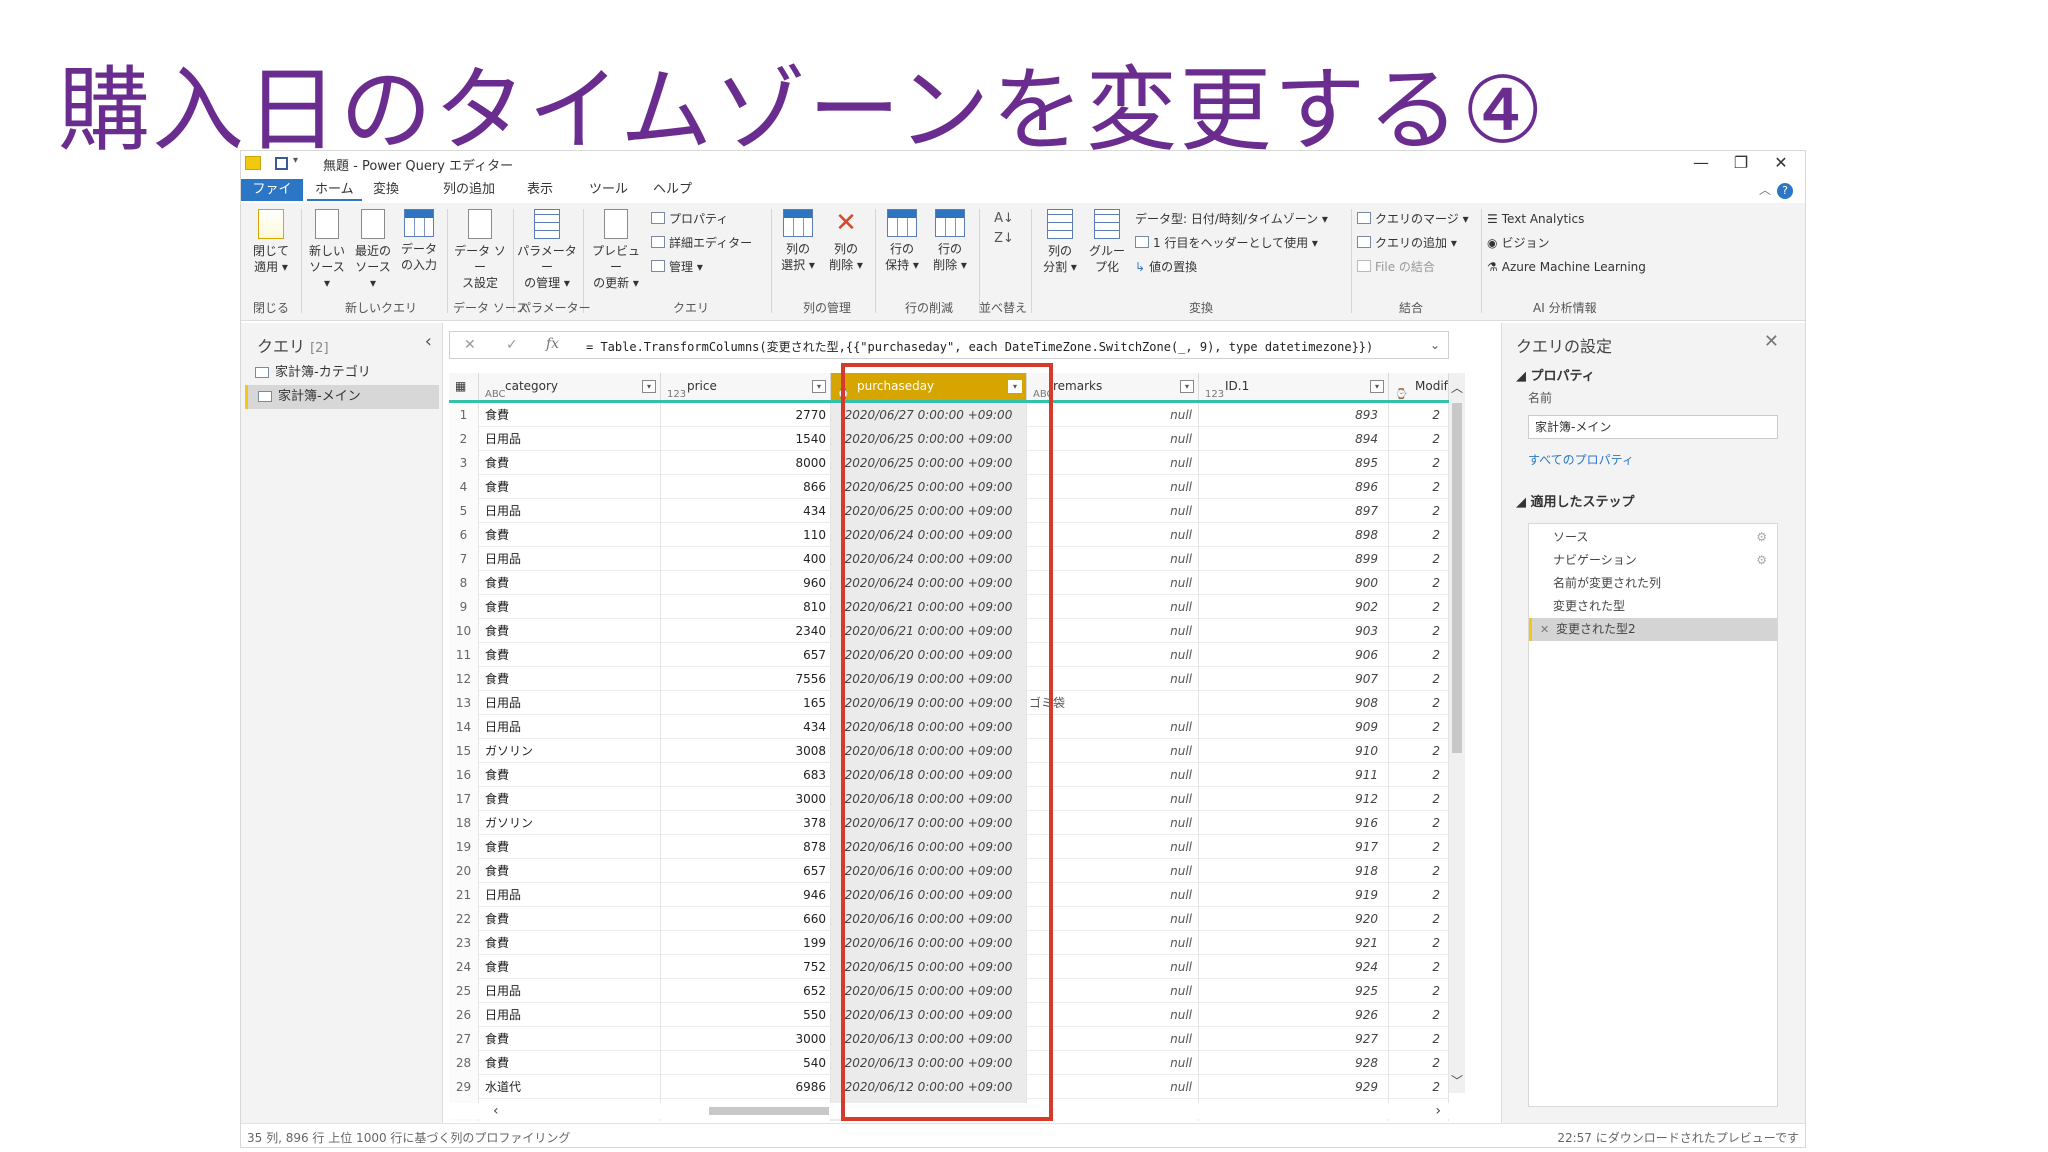 This screenshot has width=2048, height=1152. Describe the element at coordinates (464, 895) in the screenshot. I see `row-number: 21` at that location.